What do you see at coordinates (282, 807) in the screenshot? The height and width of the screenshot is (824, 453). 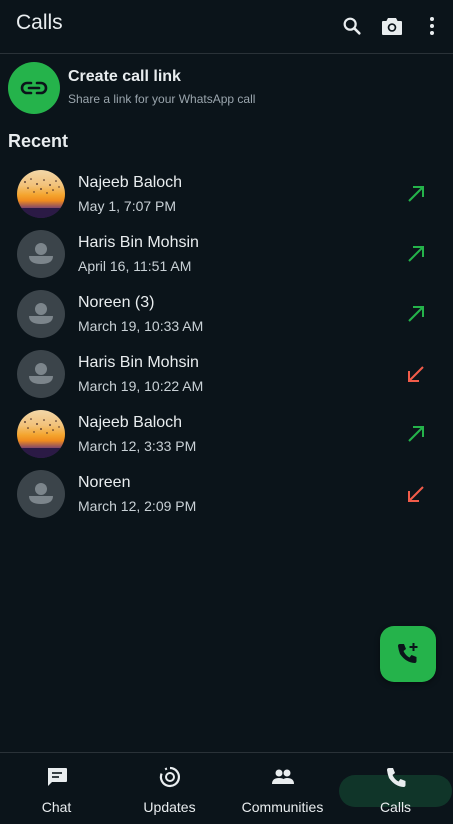 I see `tab-communities-label: Communities` at bounding box center [282, 807].